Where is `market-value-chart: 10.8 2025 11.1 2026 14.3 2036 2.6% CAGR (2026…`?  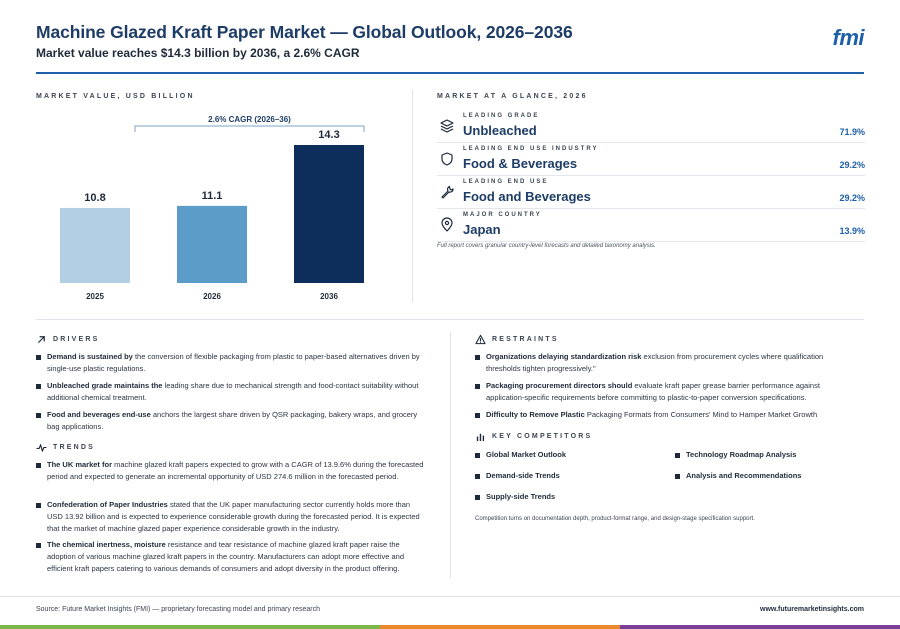 market-value-chart: 10.8 2025 11.1 2026 14.3 2036 2.6% CAGR (2026… is located at coordinates (212, 208).